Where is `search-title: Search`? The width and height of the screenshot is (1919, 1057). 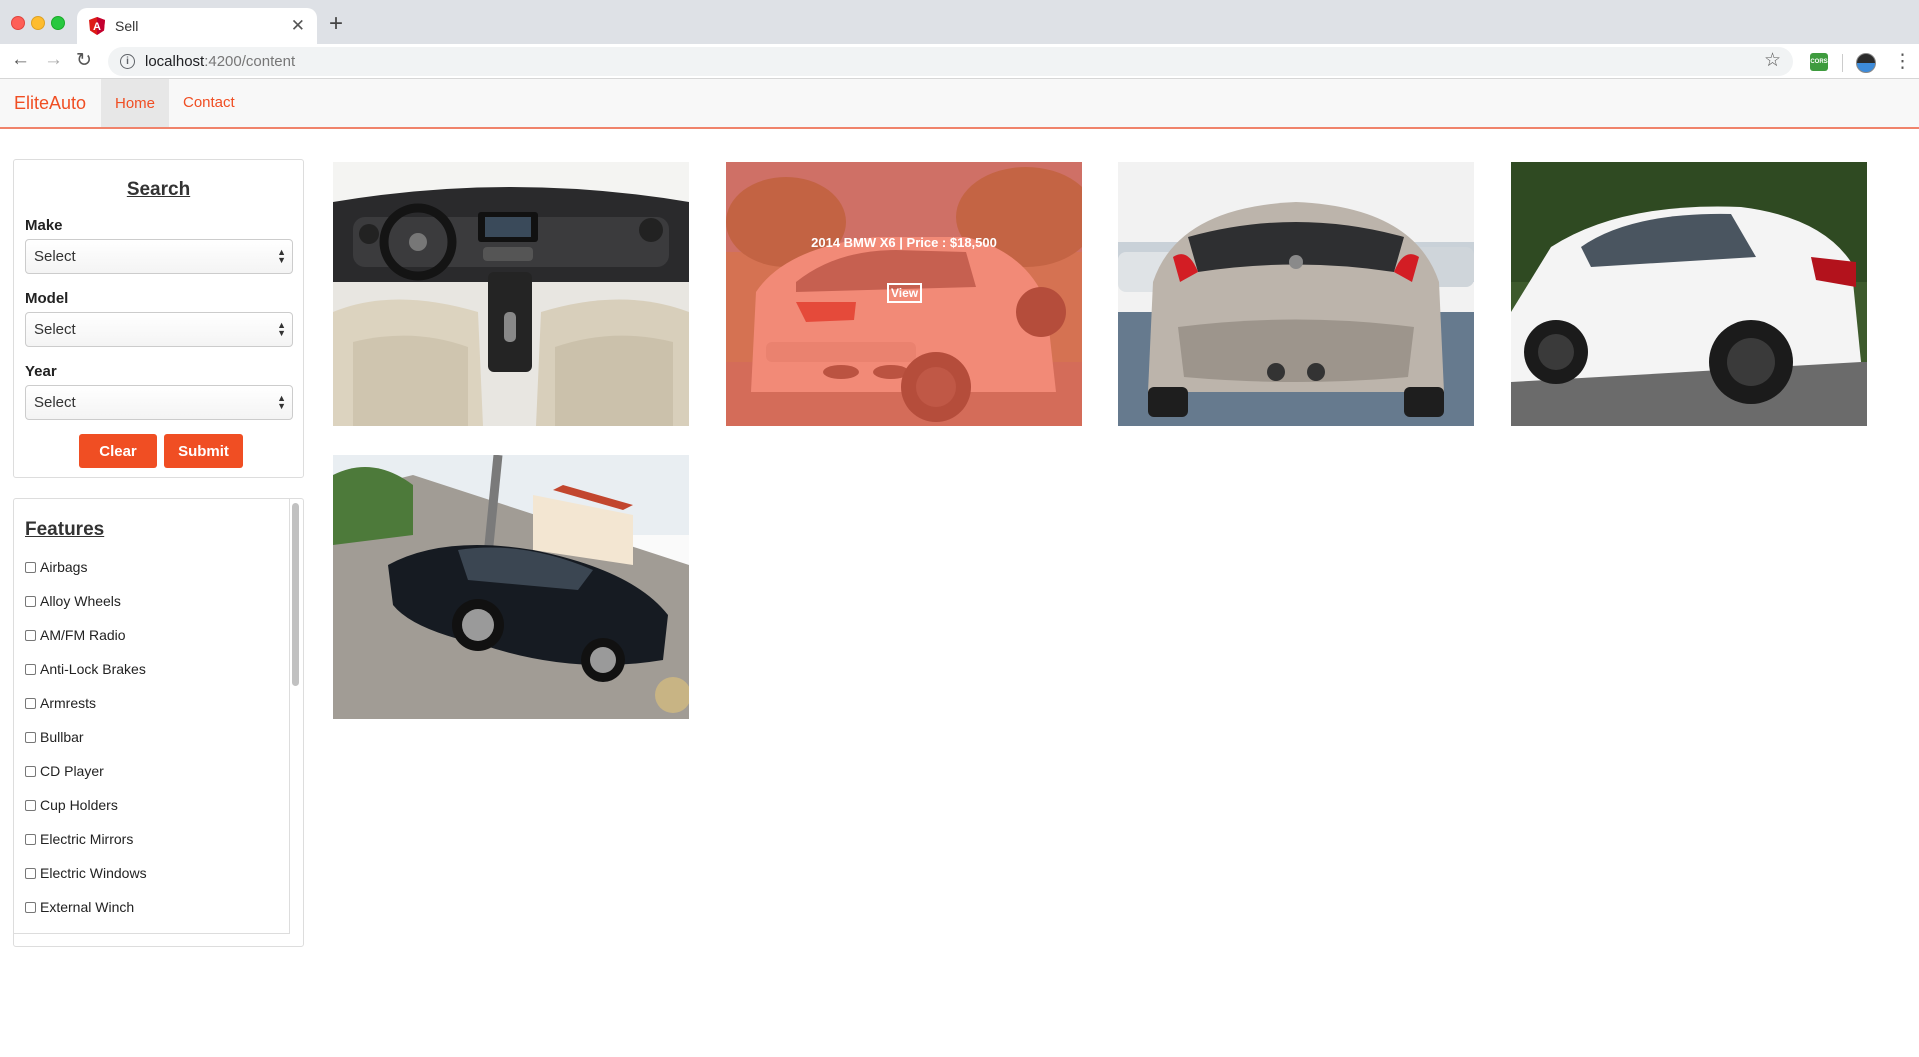 search-title: Search is located at coordinates (158, 189).